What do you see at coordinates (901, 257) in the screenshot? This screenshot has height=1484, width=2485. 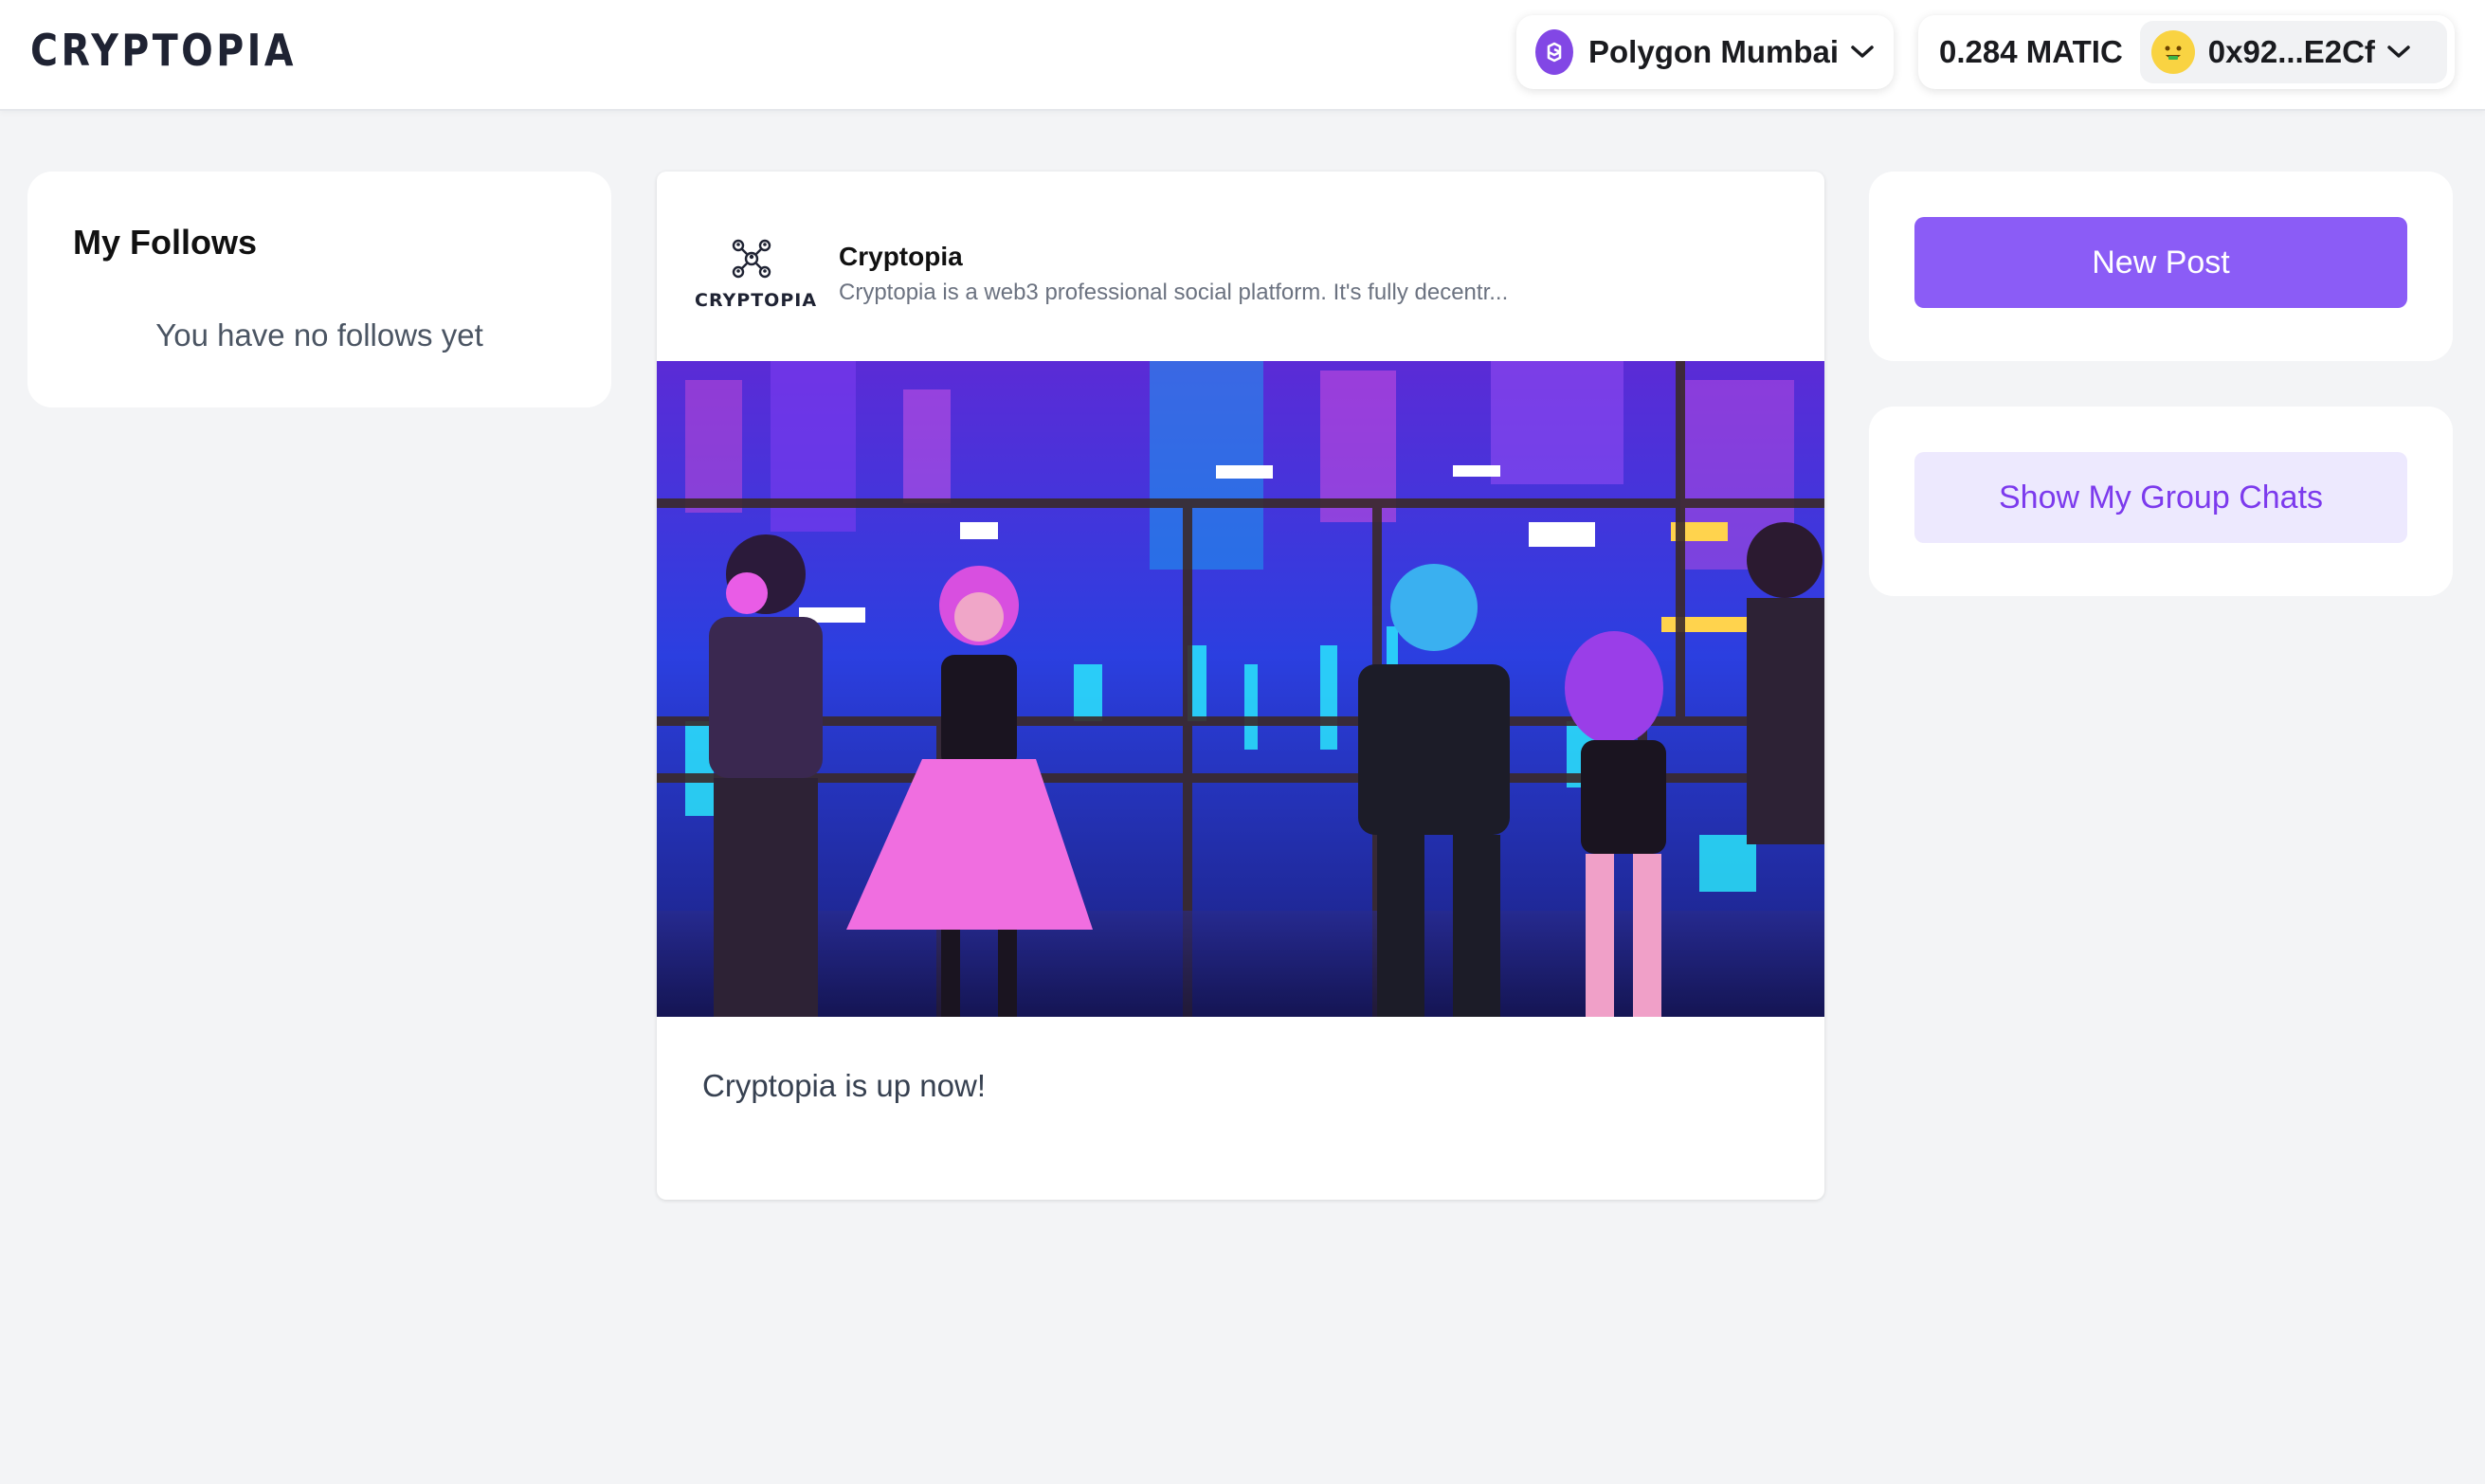 I see `post-author-name: Cryptopia` at bounding box center [901, 257].